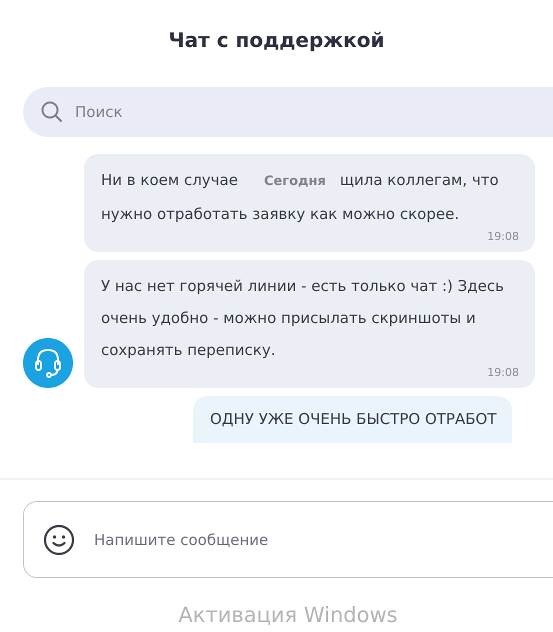 Image resolution: width=553 pixels, height=632 pixels. I want to click on message-input: Напишите сообщение, so click(288, 539).